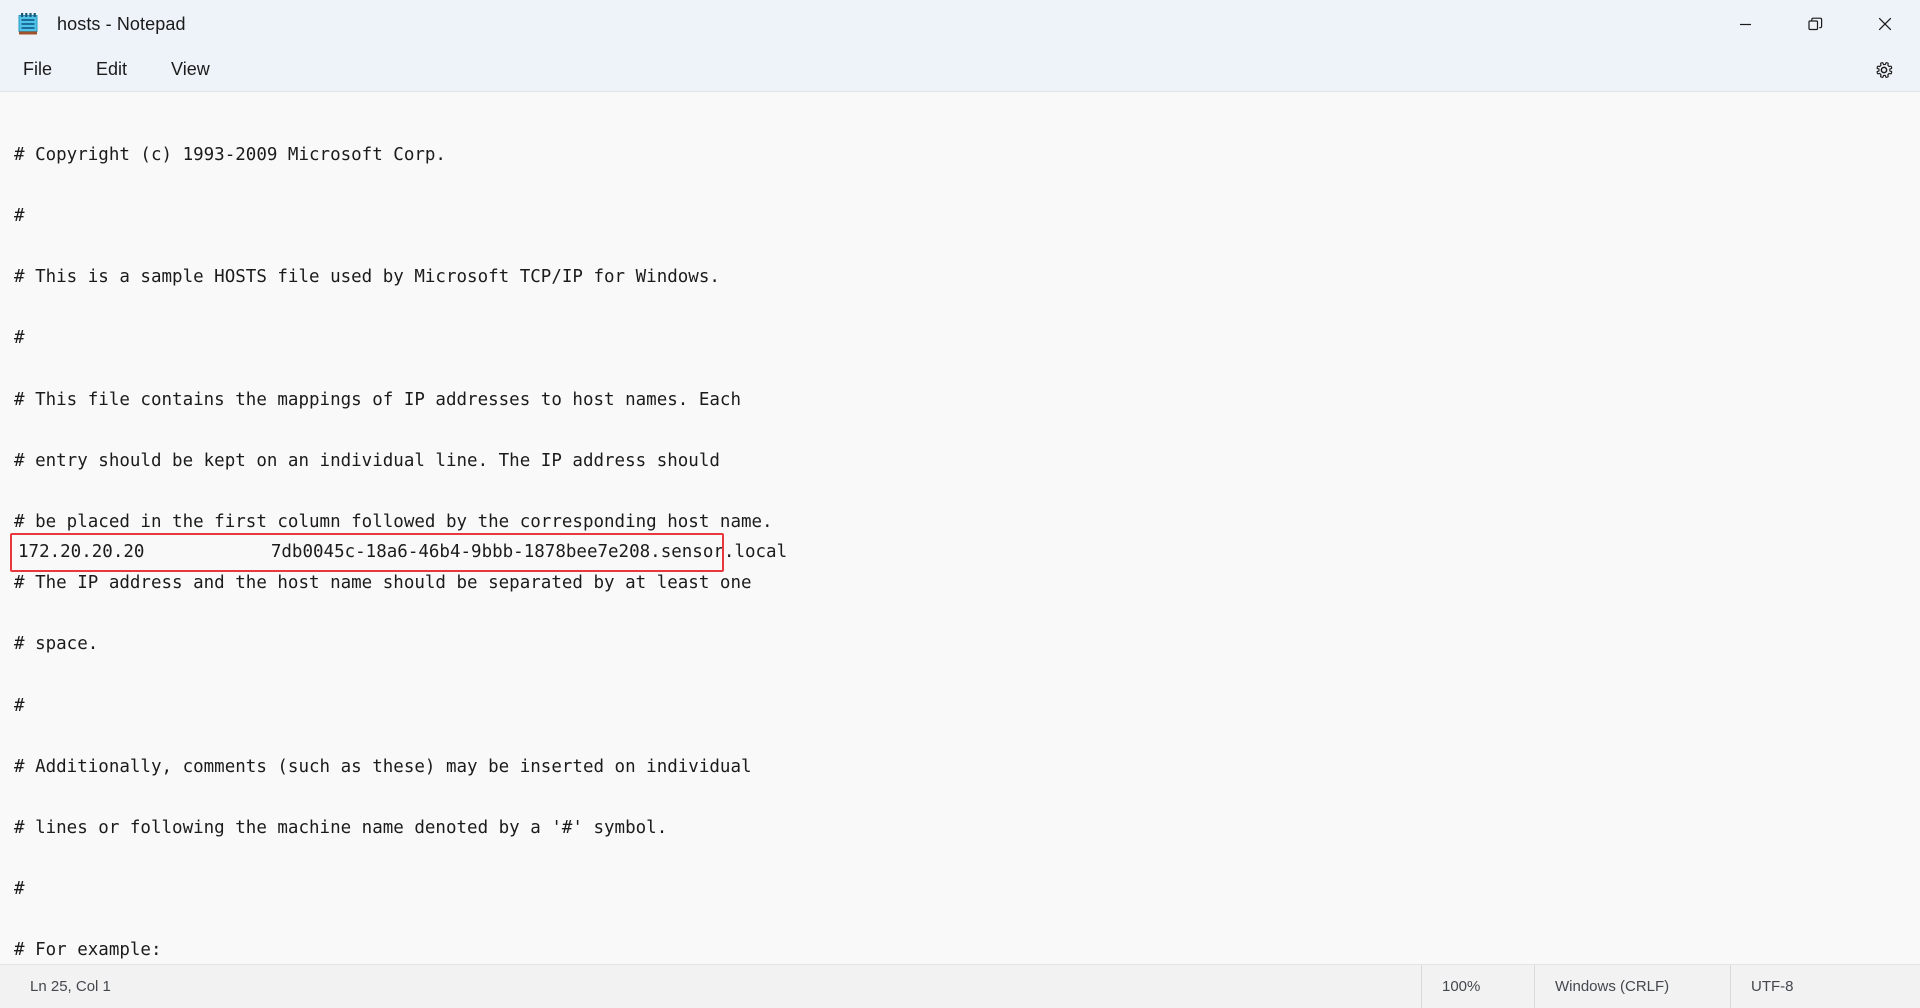 This screenshot has height=1008, width=1920. I want to click on gear-icon, so click(1884, 69).